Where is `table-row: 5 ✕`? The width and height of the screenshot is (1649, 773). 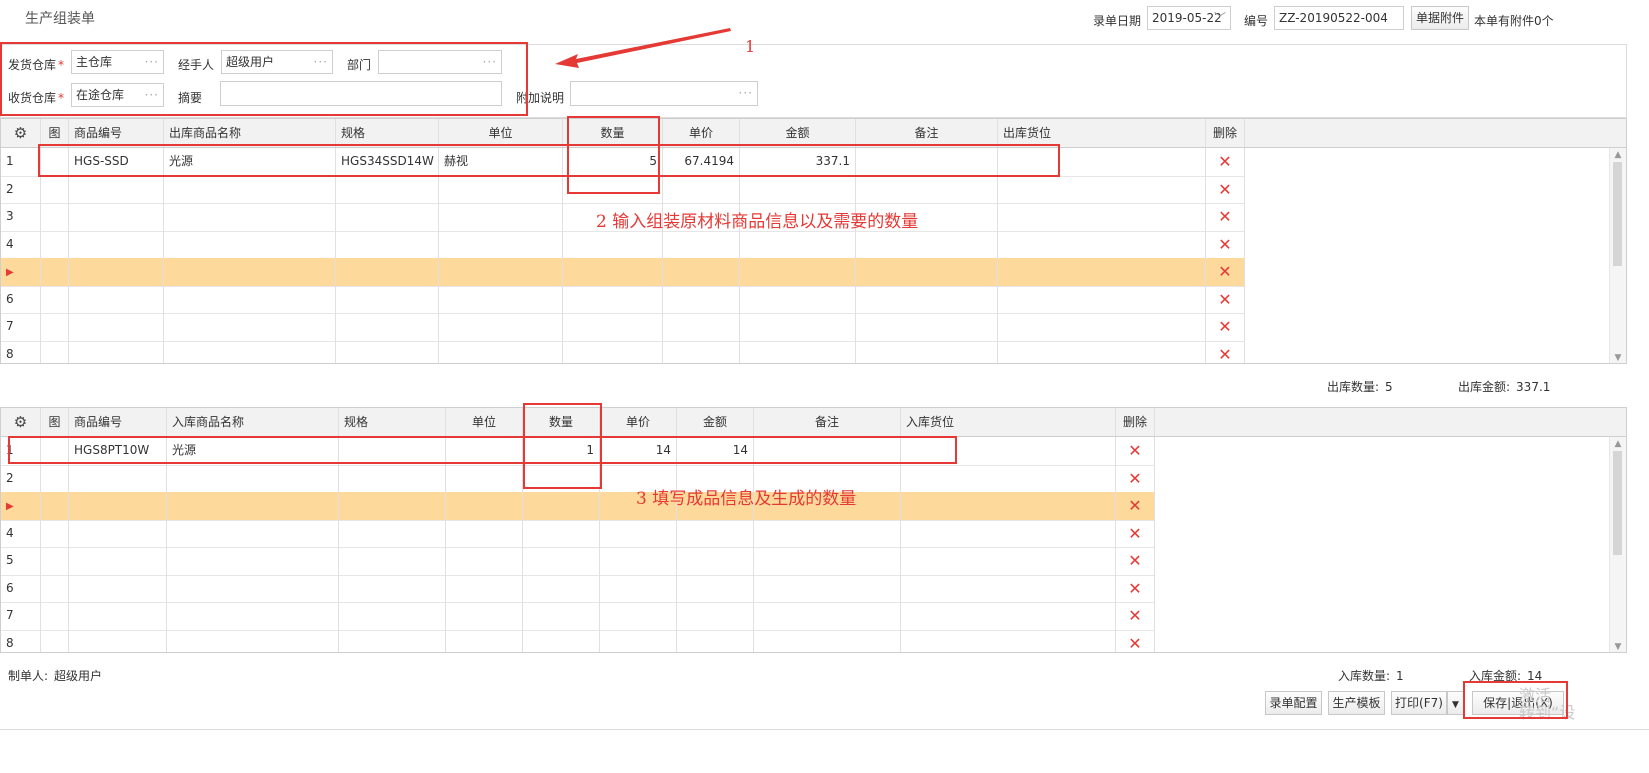
table-row: 5 ✕ is located at coordinates (578, 561).